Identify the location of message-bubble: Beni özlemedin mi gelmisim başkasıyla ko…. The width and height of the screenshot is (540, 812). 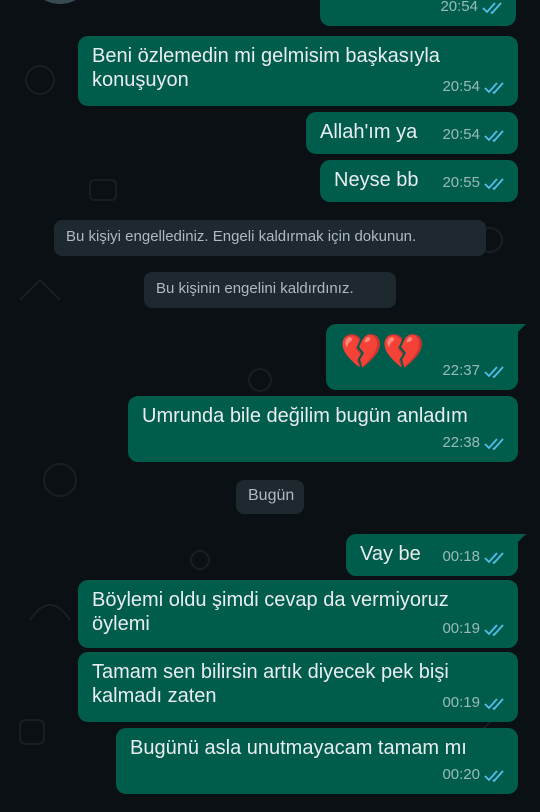
(298, 71).